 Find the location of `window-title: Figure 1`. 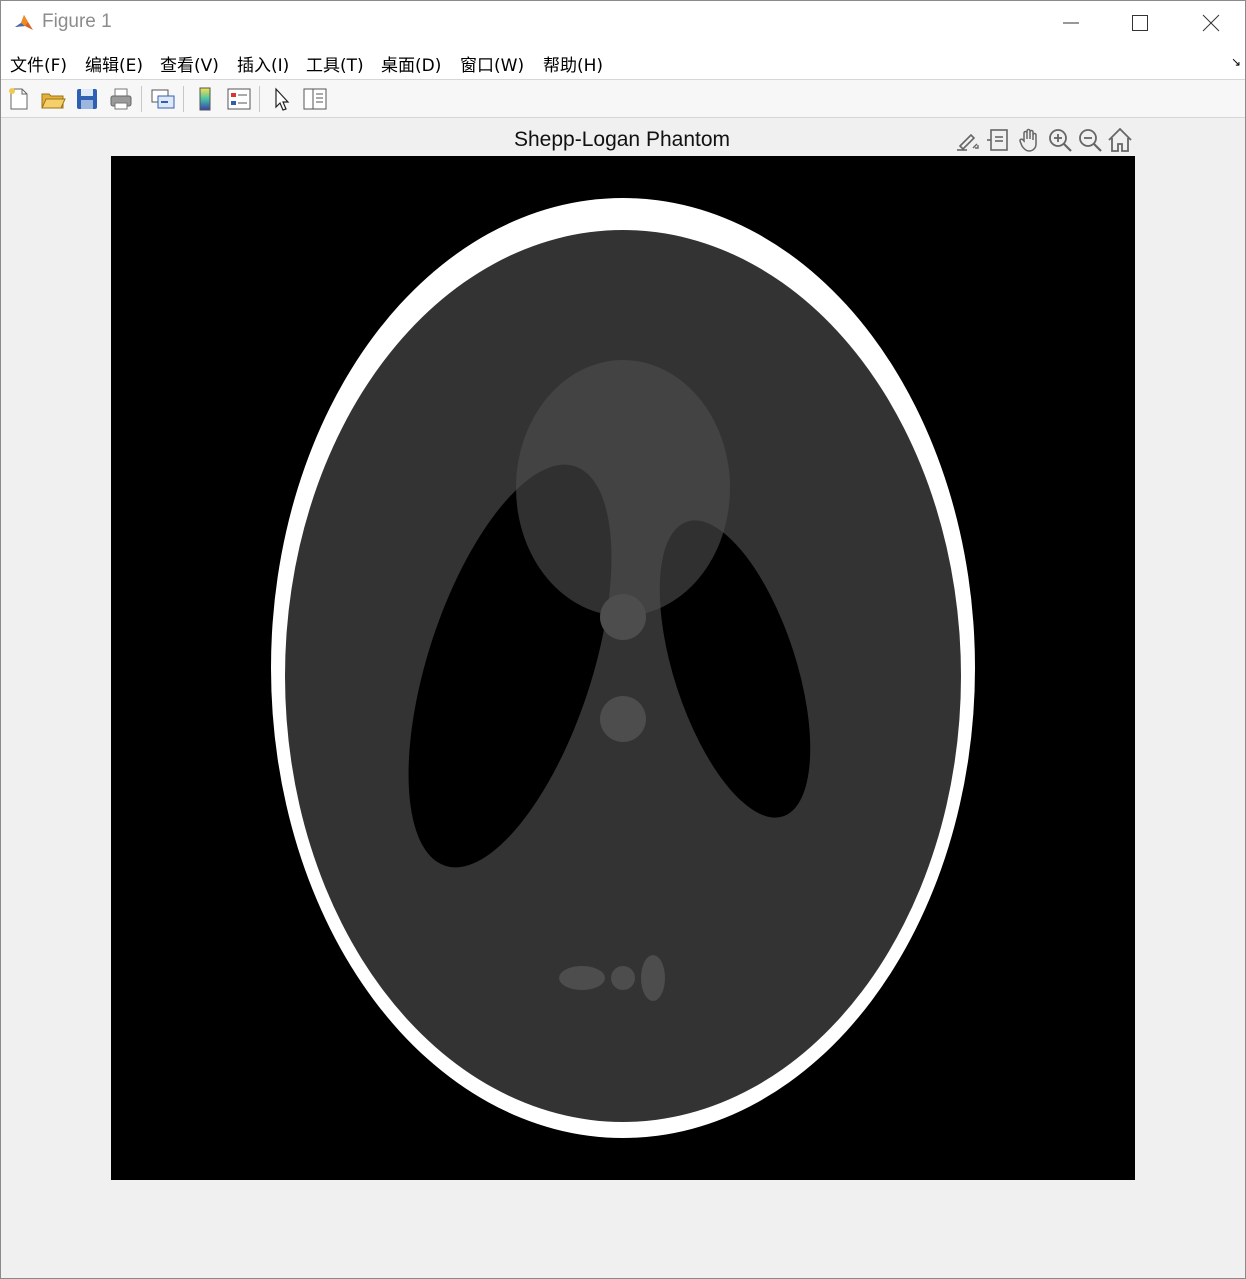

window-title: Figure 1 is located at coordinates (77, 21).